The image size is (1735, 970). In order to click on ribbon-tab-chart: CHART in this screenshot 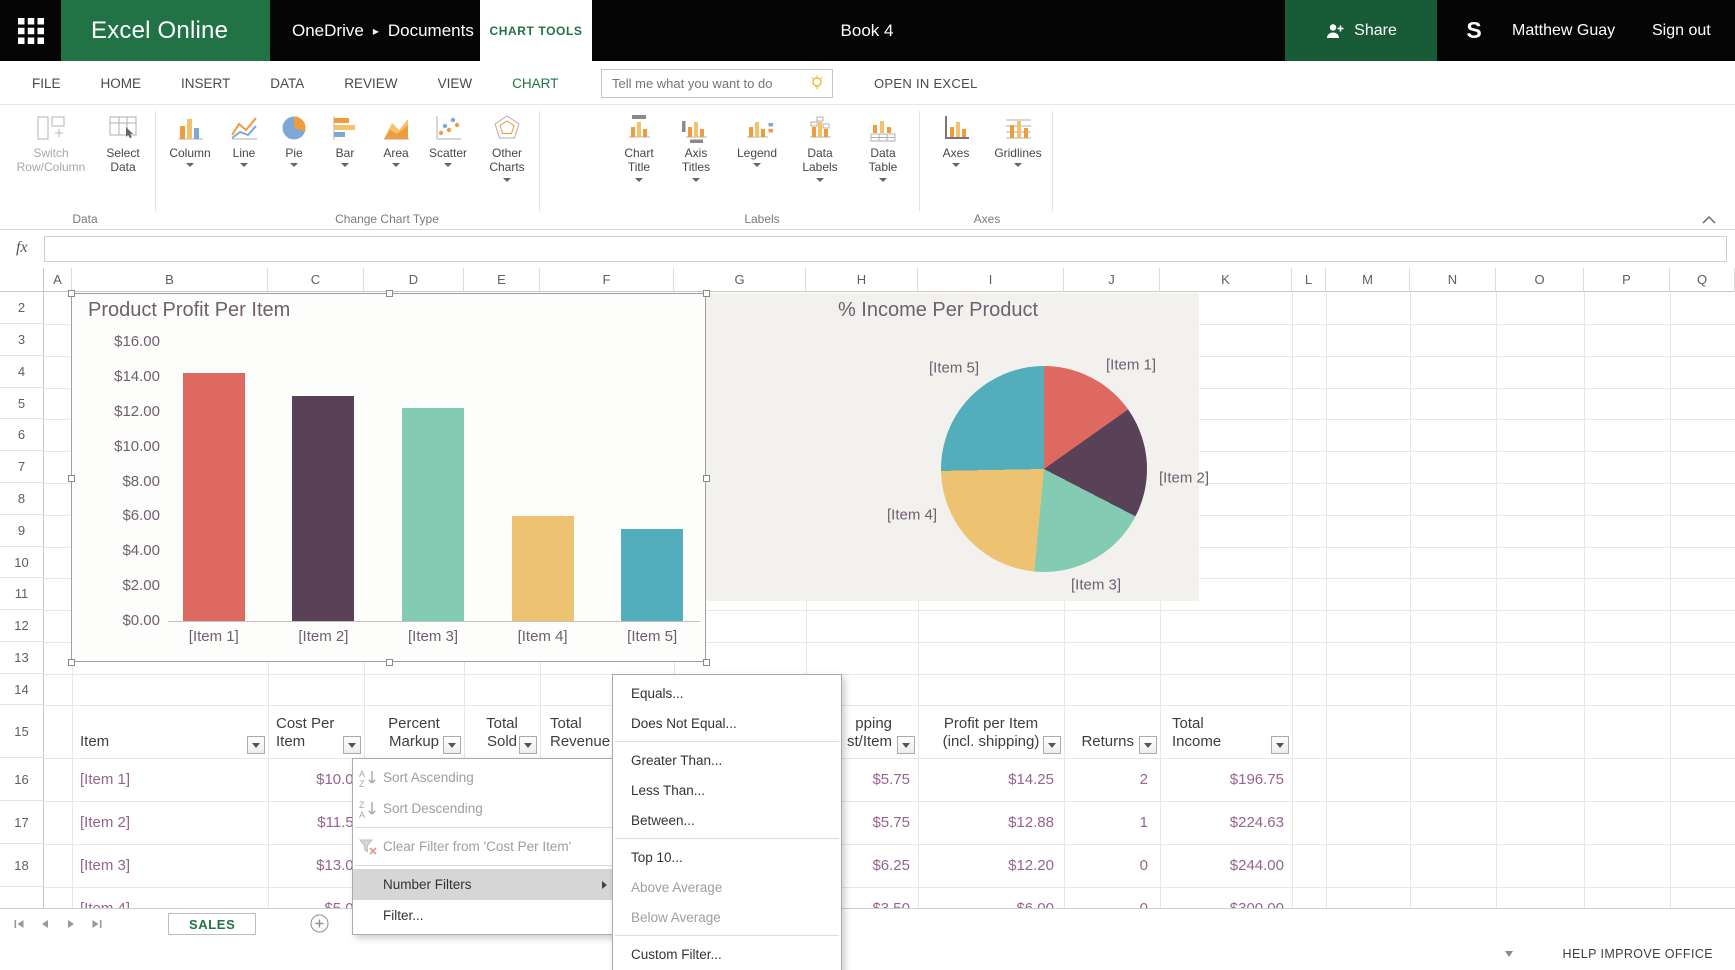, I will do `click(535, 83)`.